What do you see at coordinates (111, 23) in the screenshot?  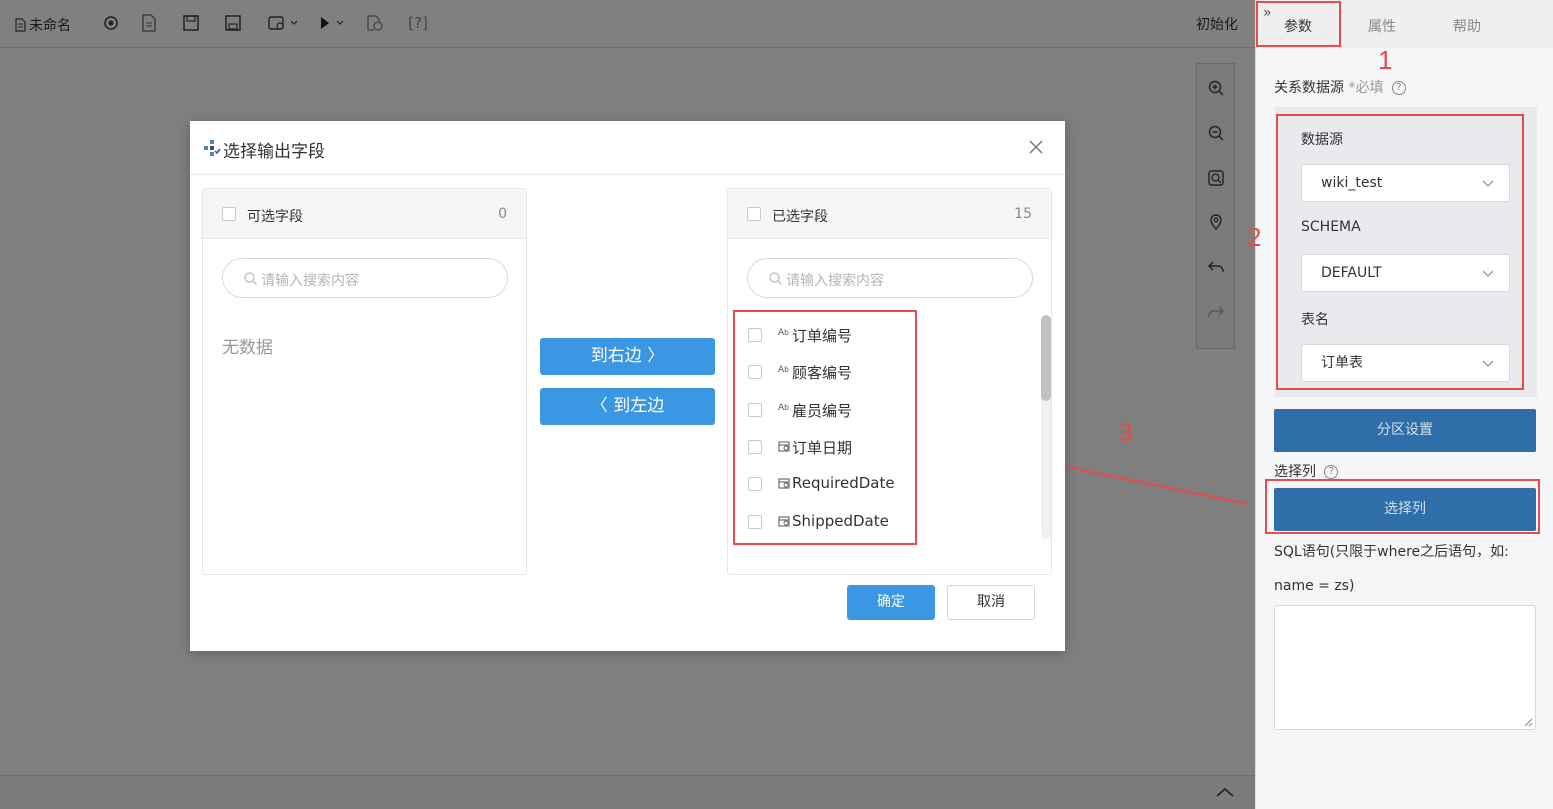 I see `settings-icon` at bounding box center [111, 23].